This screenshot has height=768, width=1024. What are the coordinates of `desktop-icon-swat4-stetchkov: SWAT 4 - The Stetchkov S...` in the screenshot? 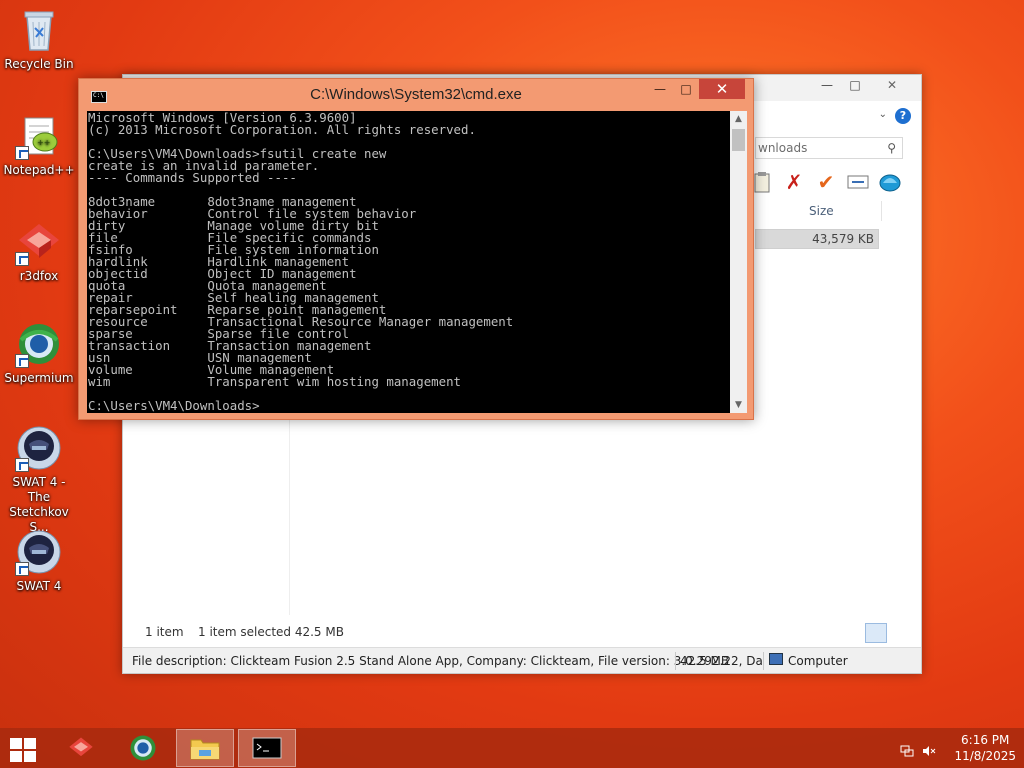 It's located at (39, 479).